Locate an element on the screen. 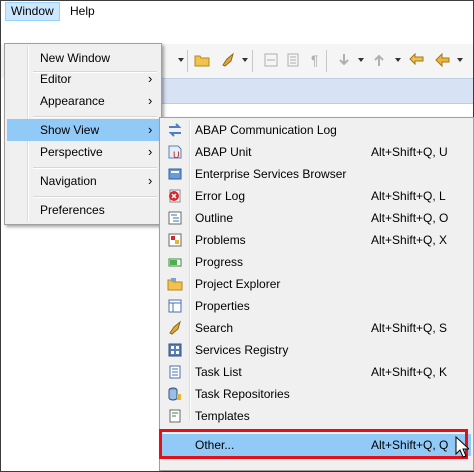 The image size is (474, 472). menu-item-navigation: Navigation › is located at coordinates (83, 181).